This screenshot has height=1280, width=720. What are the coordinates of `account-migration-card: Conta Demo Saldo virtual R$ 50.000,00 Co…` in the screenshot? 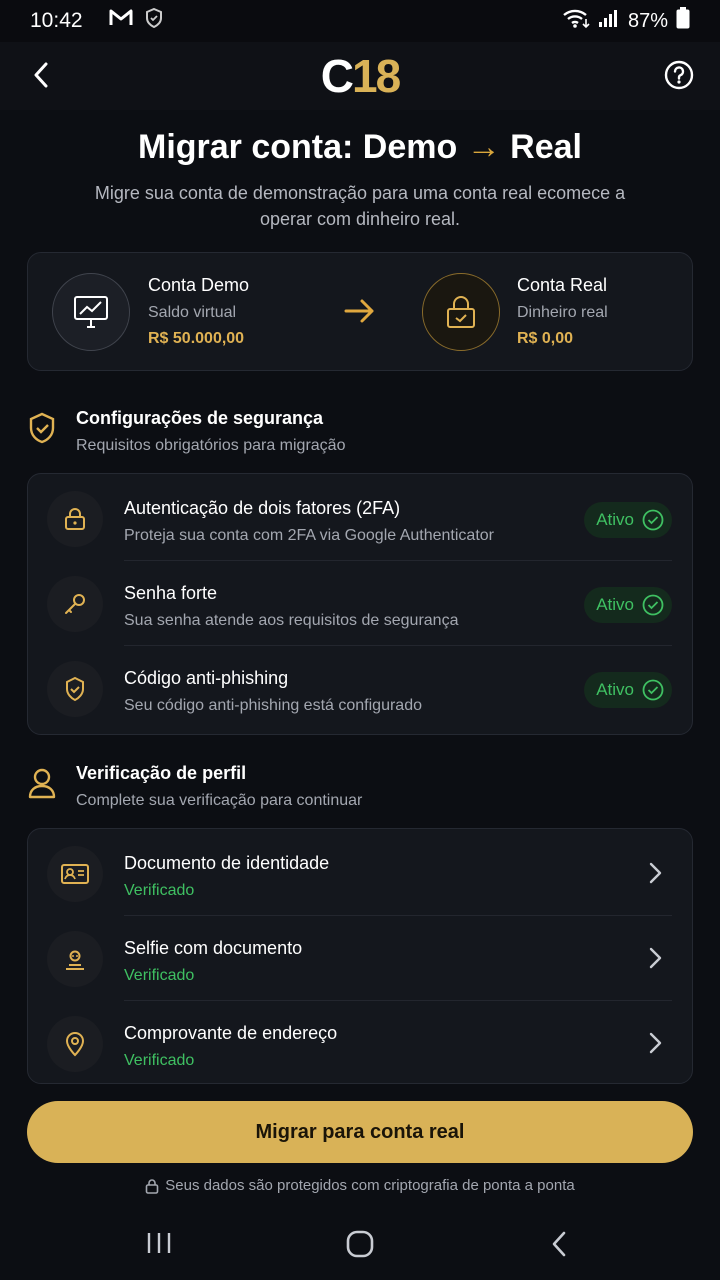 It's located at (360, 311).